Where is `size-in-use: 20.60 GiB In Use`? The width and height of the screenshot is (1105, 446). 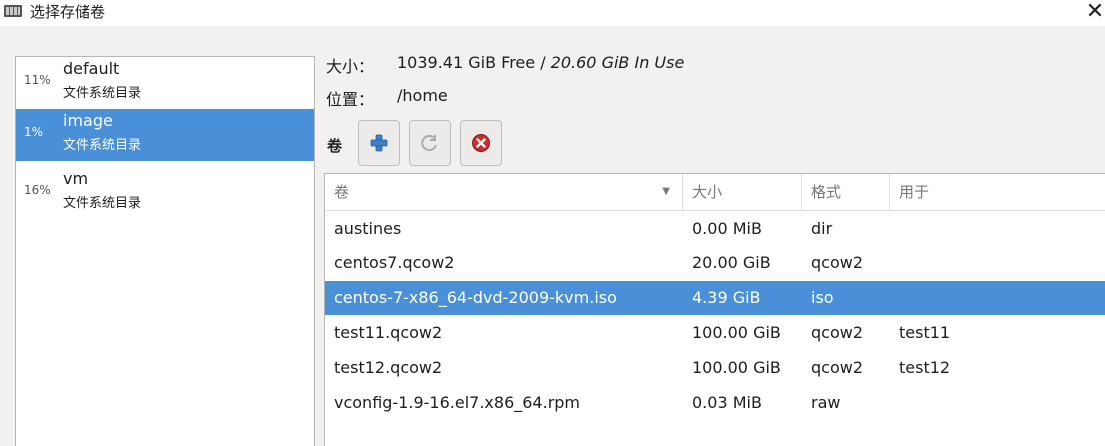
size-in-use: 20.60 GiB In Use is located at coordinates (617, 62).